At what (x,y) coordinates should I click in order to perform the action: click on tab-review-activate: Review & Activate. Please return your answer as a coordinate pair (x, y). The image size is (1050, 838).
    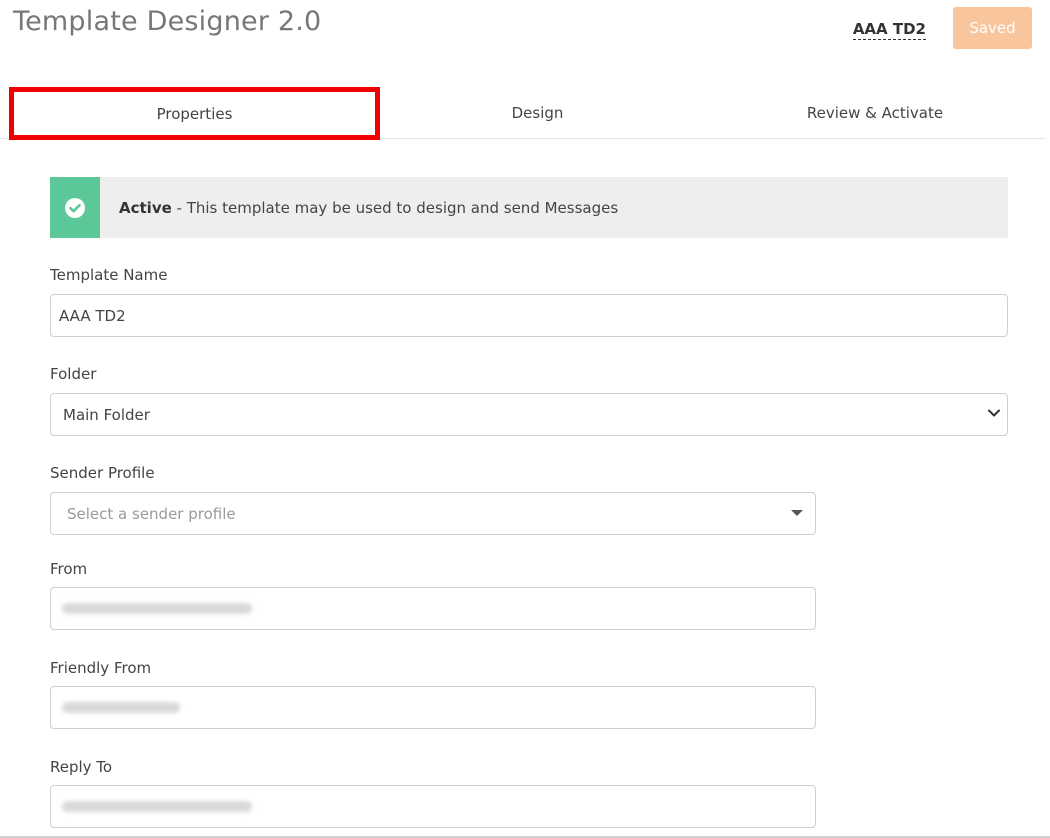
    Looking at the image, I should click on (875, 113).